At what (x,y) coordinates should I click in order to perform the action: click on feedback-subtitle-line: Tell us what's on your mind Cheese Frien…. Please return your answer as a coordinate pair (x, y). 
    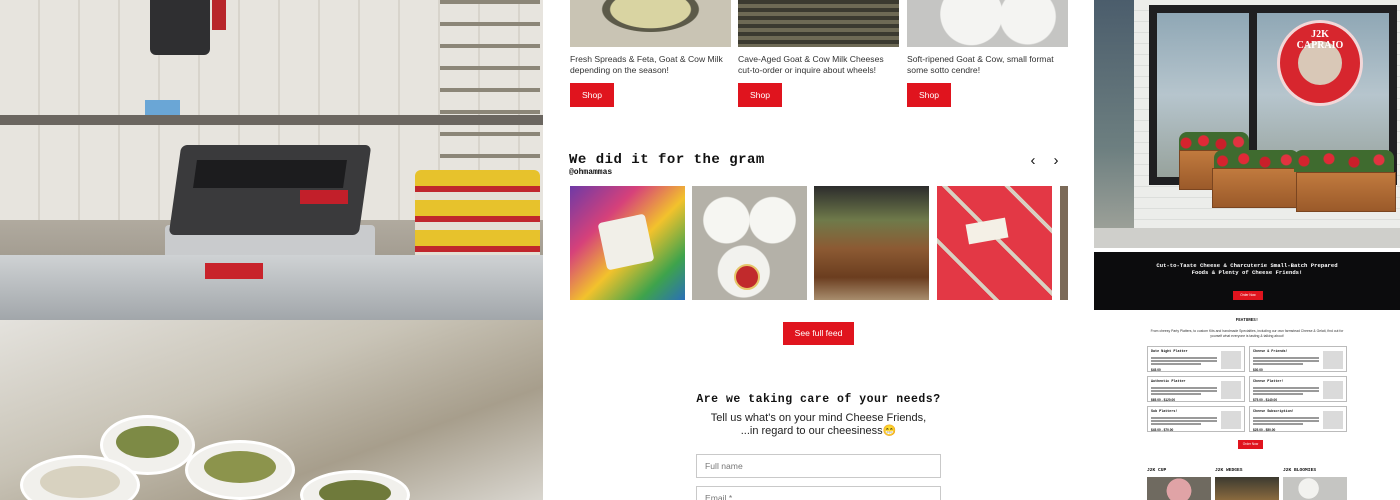
    Looking at the image, I should click on (818, 418).